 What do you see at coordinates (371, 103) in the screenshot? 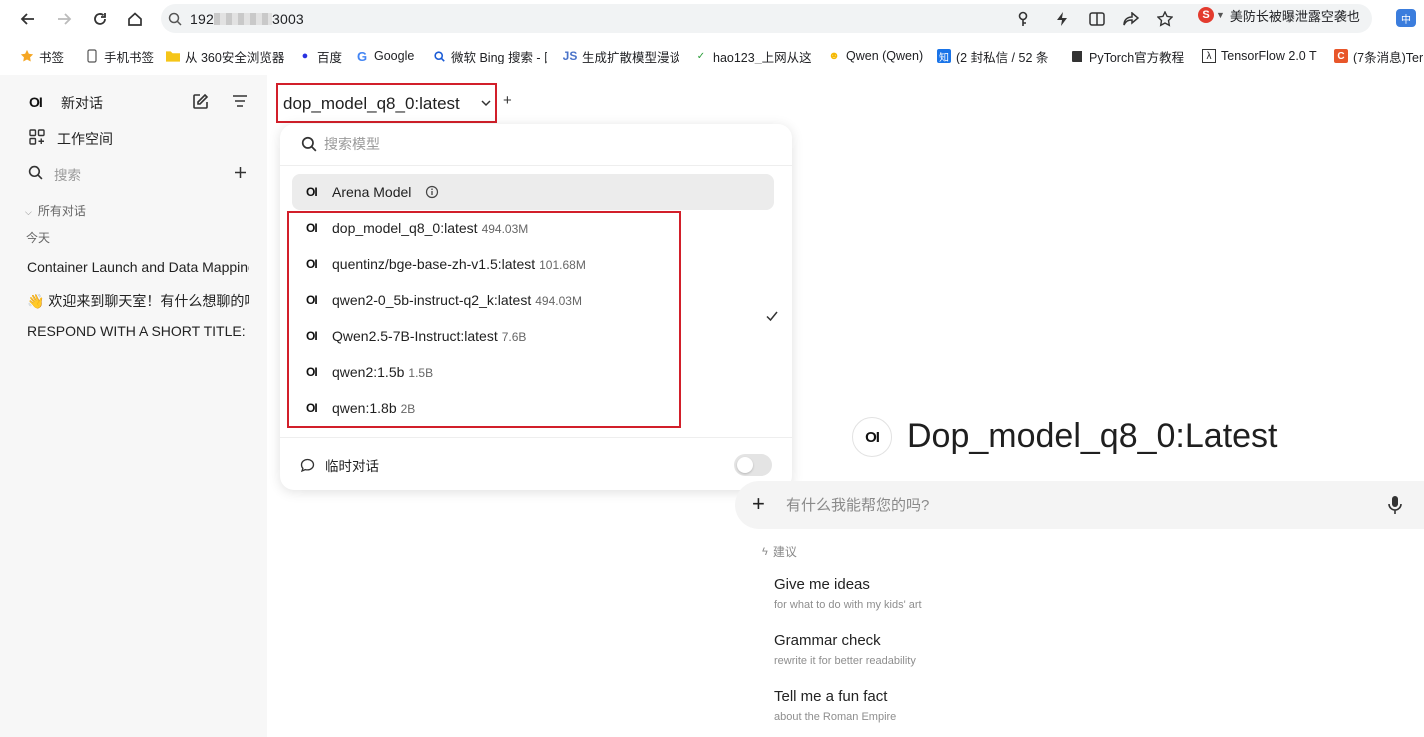
I see `selected-model-label: dop_model_q8_0:latest` at bounding box center [371, 103].